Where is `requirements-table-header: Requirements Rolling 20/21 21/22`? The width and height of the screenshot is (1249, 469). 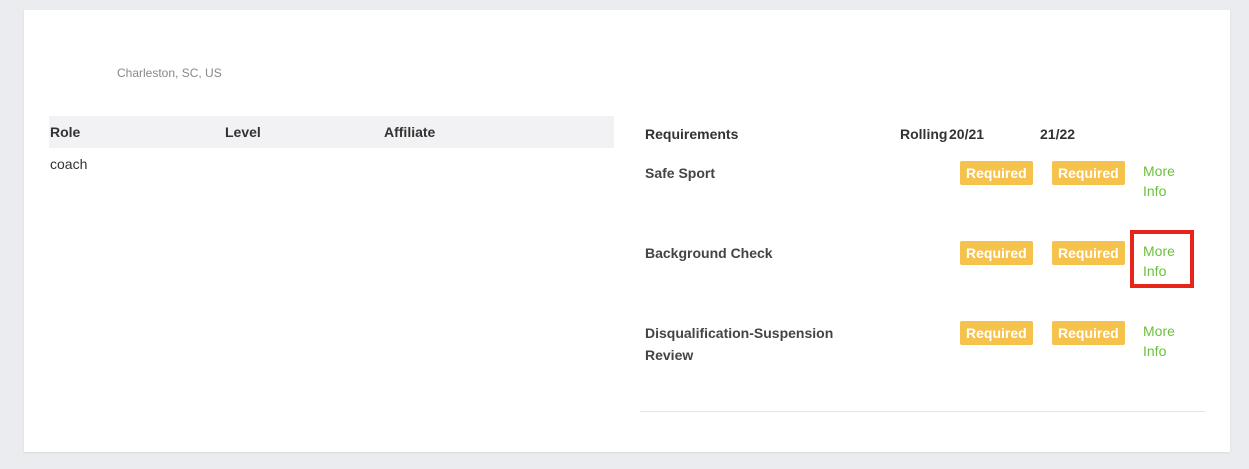 requirements-table-header: Requirements Rolling 20/21 21/22 is located at coordinates (922, 132).